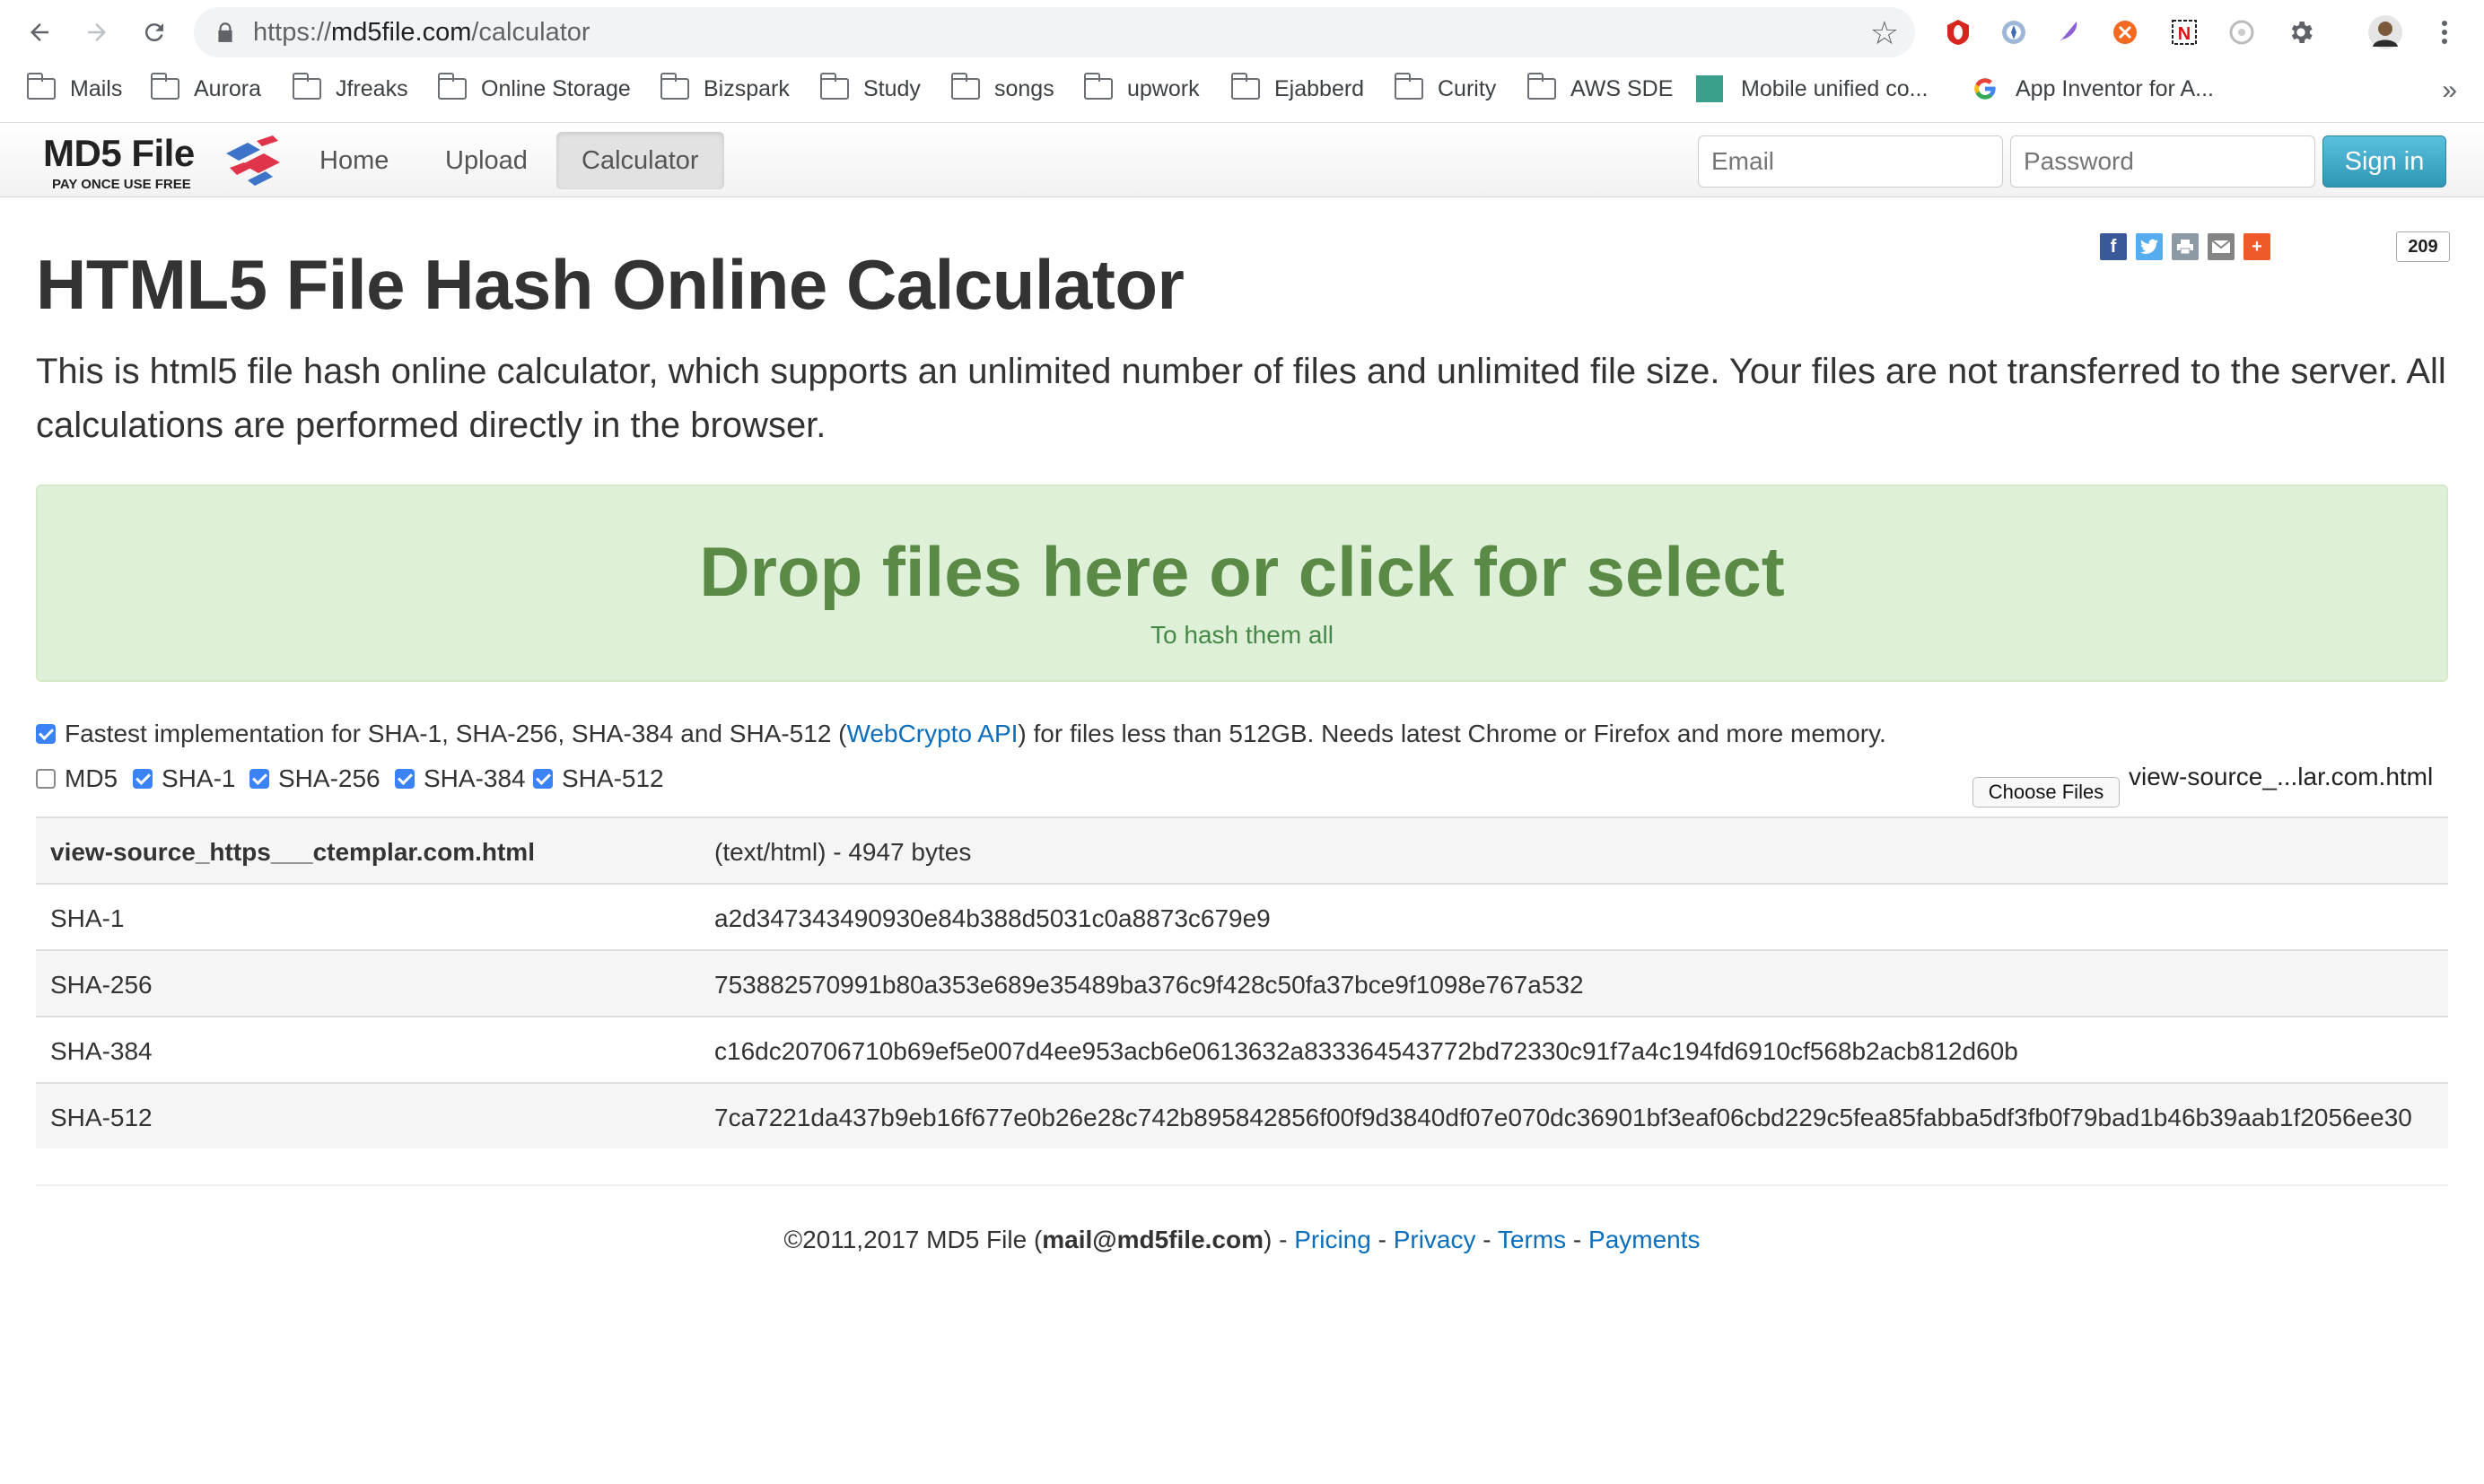  What do you see at coordinates (1297, 89) in the screenshot?
I see `bookmark-item: Ejabberd` at bounding box center [1297, 89].